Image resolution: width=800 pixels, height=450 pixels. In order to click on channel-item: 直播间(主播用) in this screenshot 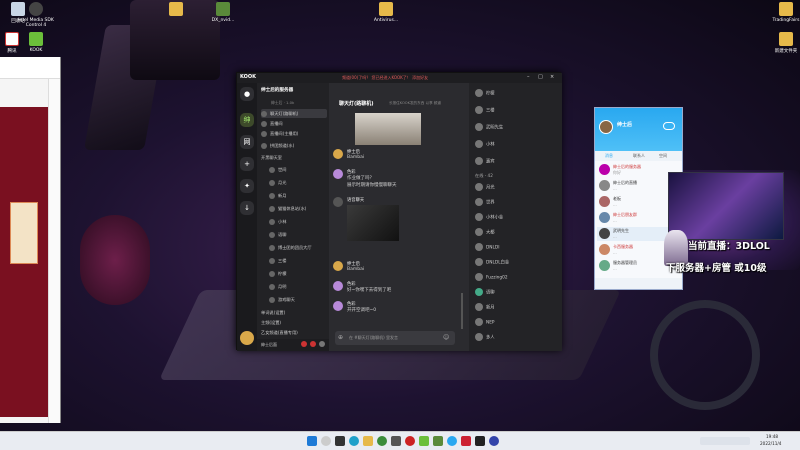, I will do `click(294, 133)`.